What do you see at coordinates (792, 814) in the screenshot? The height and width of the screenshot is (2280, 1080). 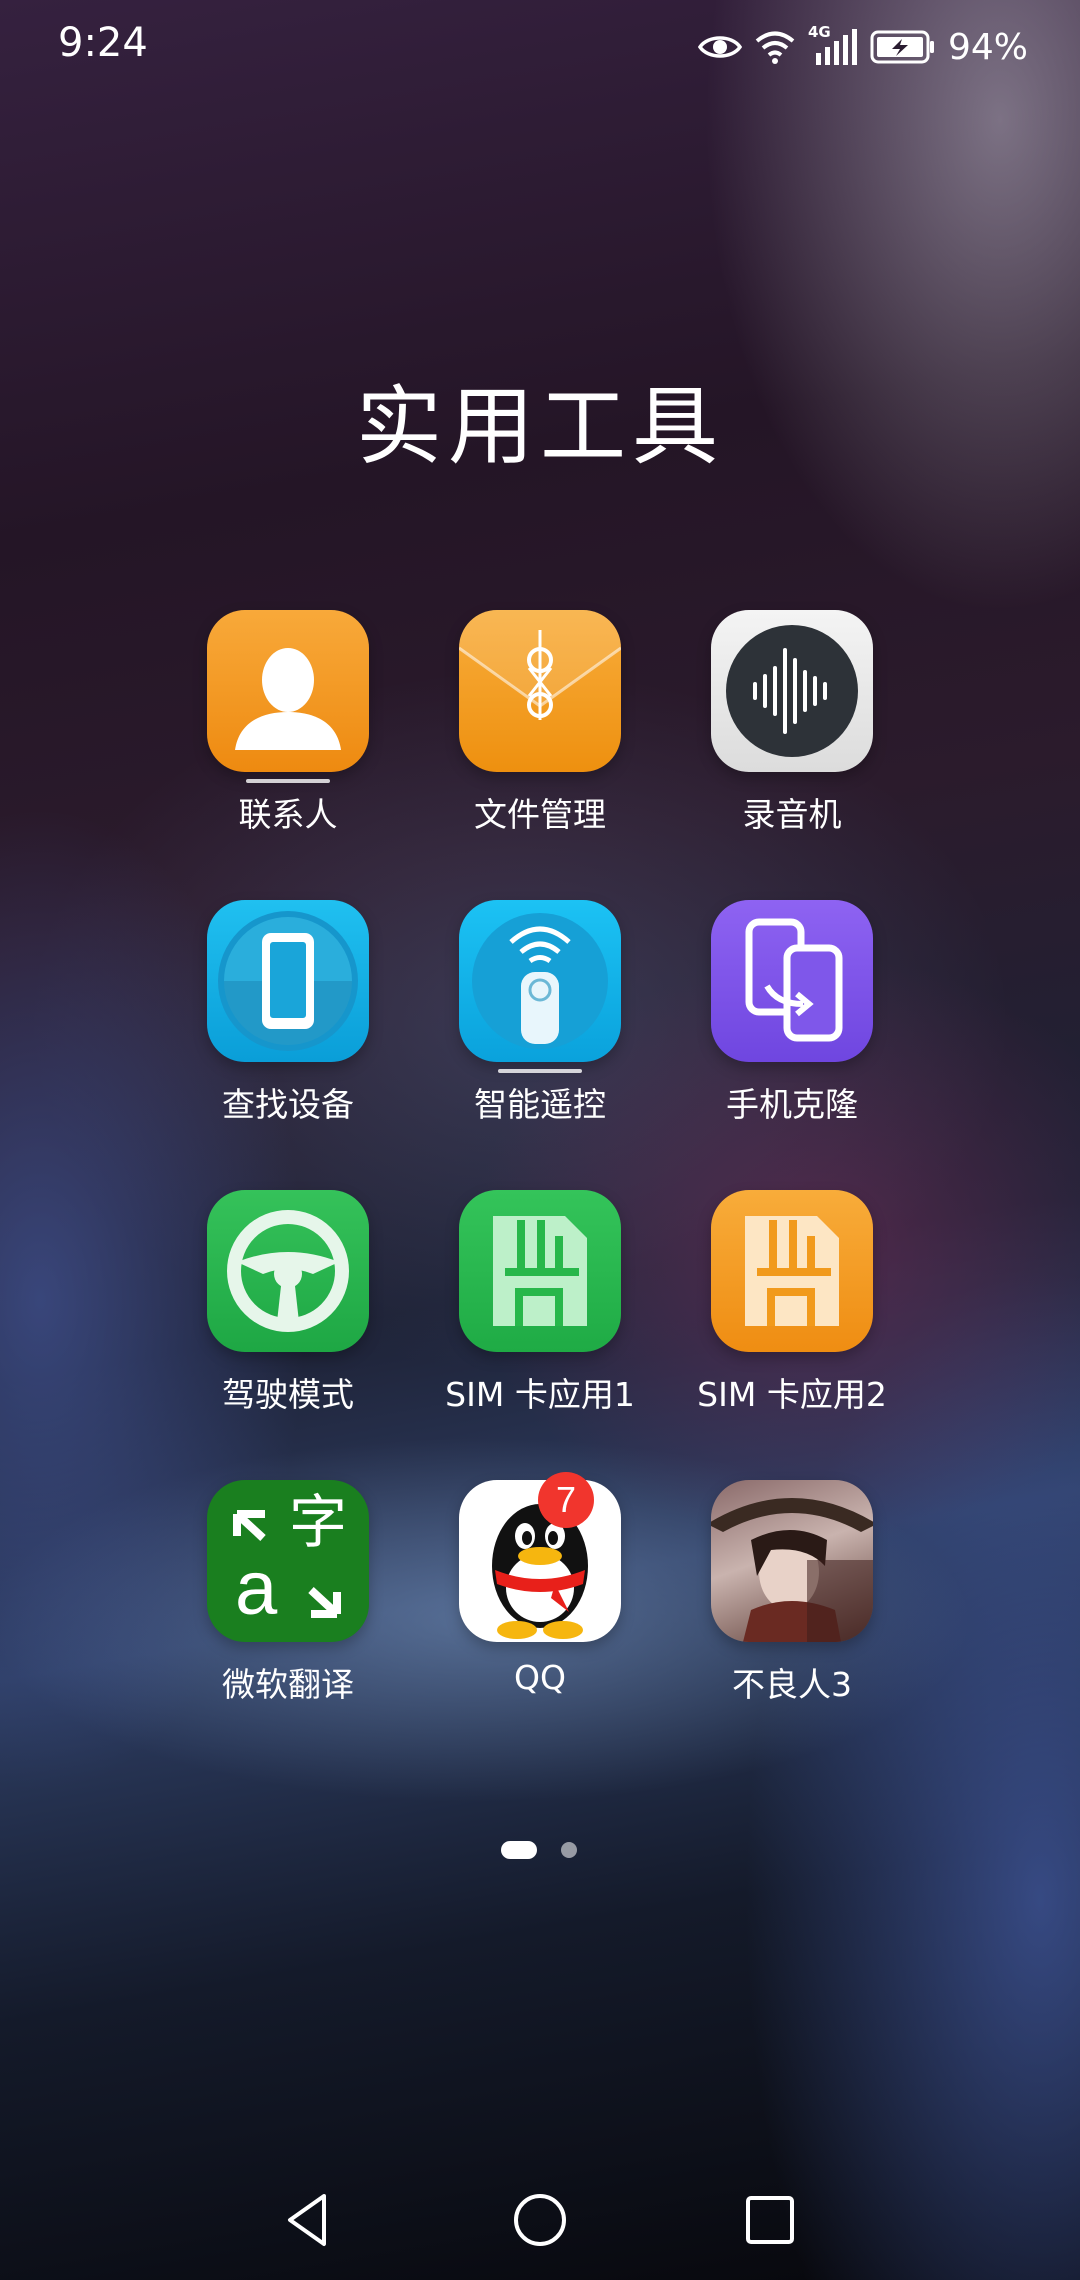 I see `app-label: 录音机` at bounding box center [792, 814].